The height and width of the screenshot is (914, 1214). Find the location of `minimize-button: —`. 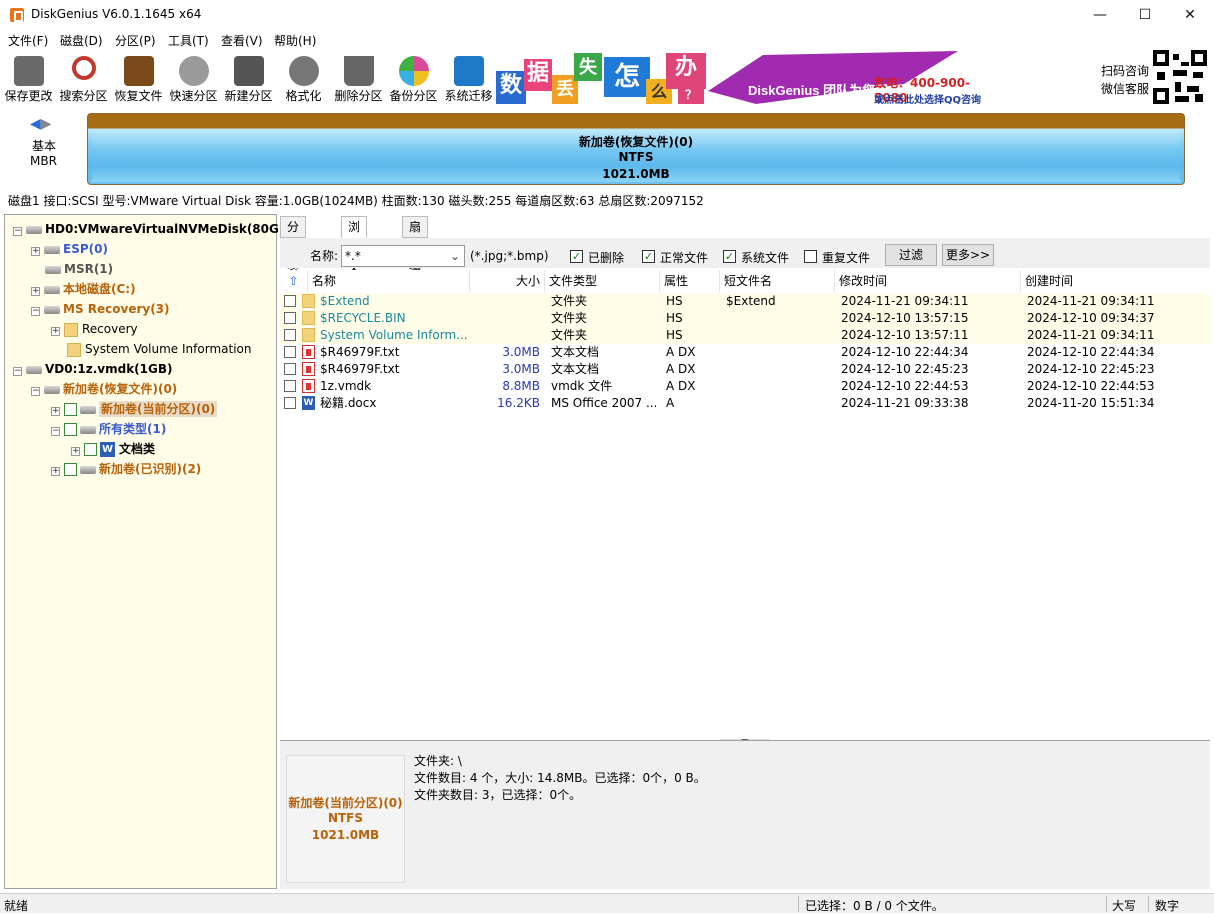

minimize-button: — is located at coordinates (1100, 15).